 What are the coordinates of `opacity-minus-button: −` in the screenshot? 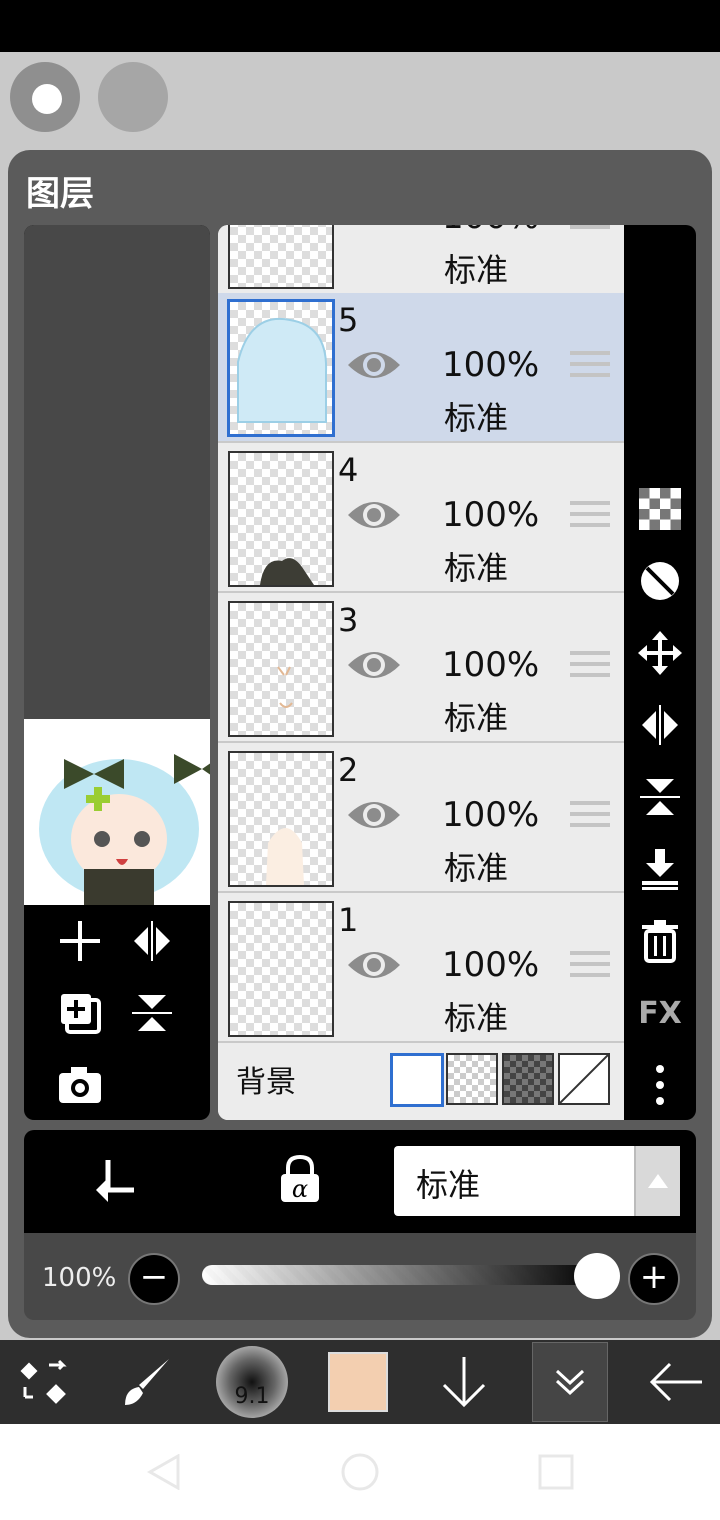 It's located at (154, 1279).